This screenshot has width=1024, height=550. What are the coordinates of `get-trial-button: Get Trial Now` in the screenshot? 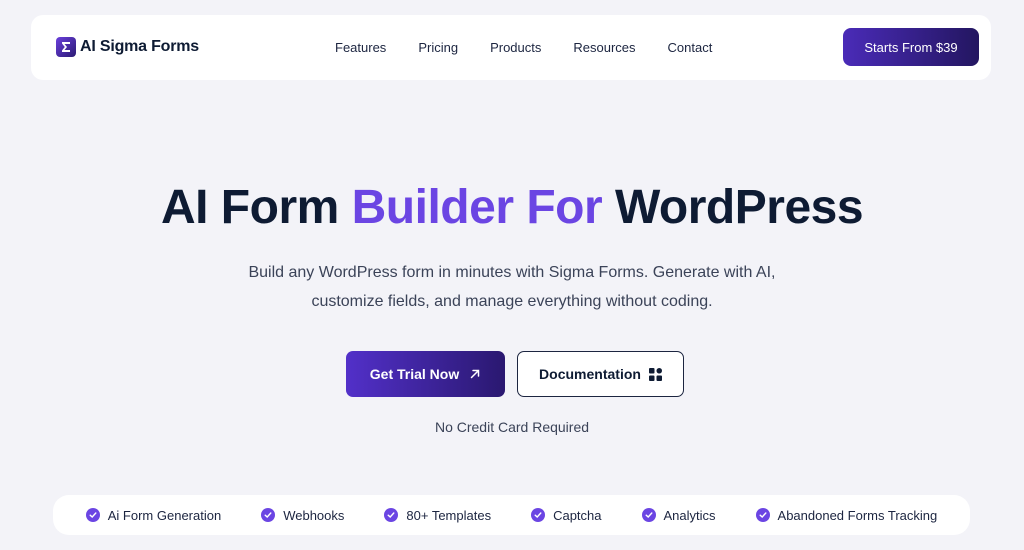 It's located at (425, 374).